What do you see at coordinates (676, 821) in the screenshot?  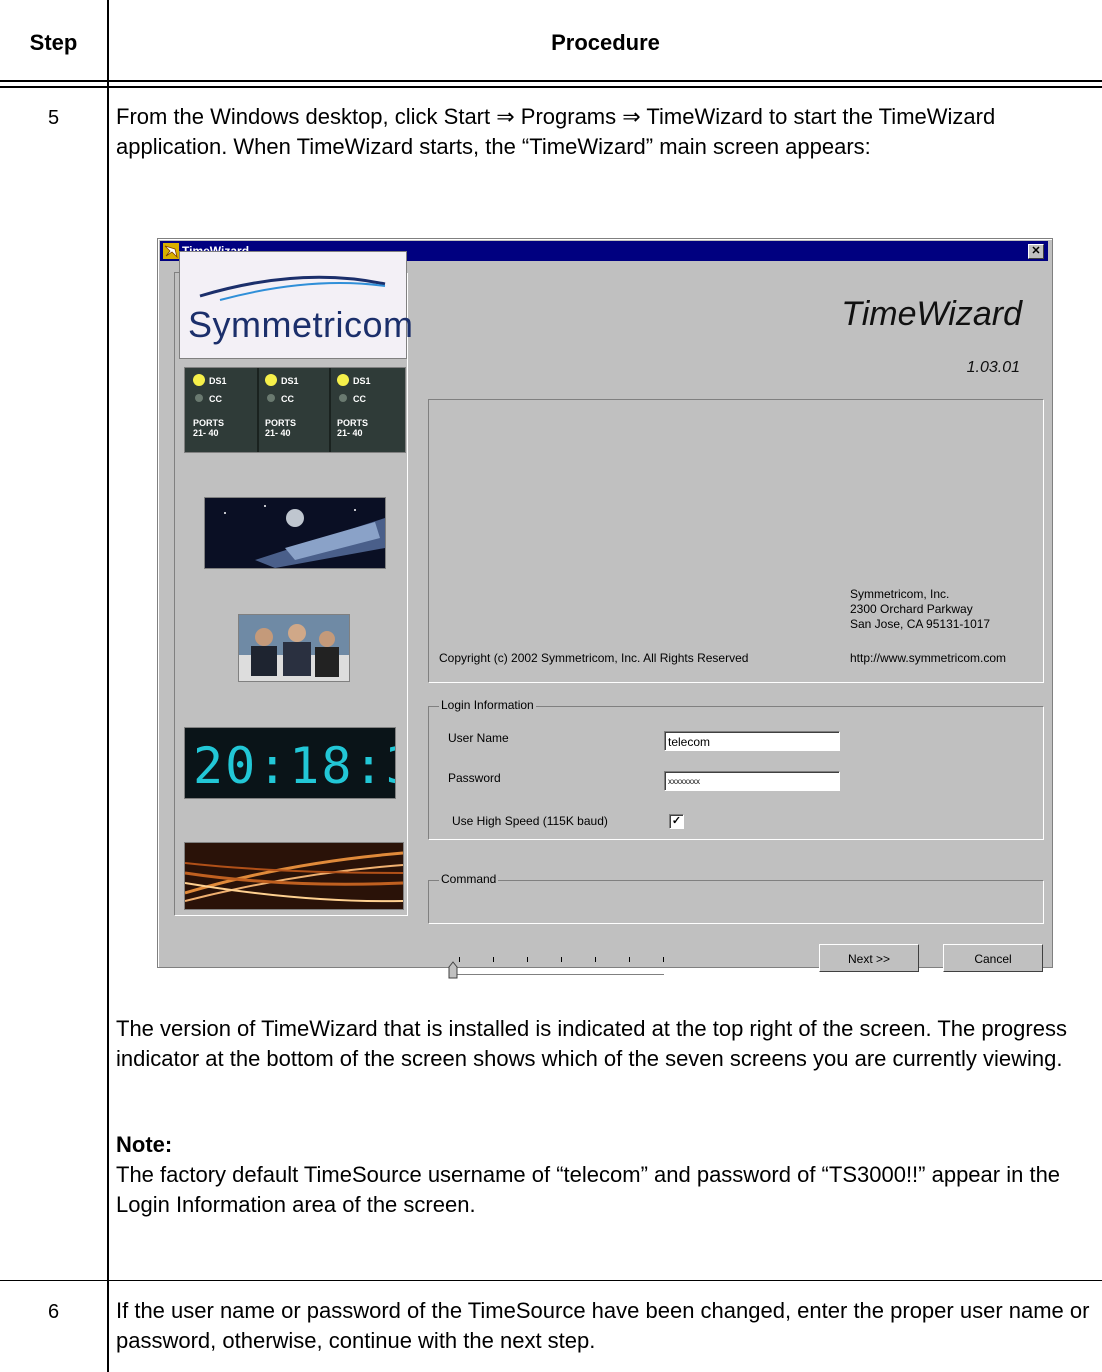 I see `high-speed-checkbox: ✓` at bounding box center [676, 821].